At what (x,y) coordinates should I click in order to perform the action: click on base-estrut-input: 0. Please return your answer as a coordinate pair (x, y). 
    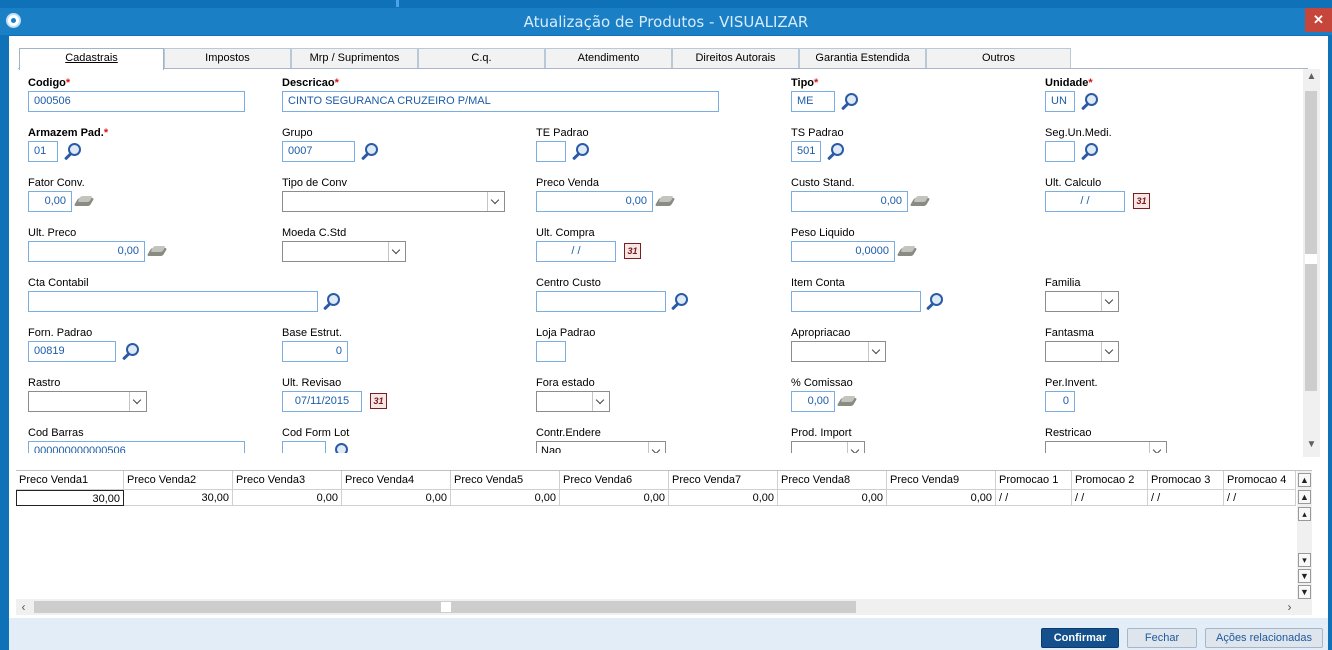
    Looking at the image, I should click on (315, 351).